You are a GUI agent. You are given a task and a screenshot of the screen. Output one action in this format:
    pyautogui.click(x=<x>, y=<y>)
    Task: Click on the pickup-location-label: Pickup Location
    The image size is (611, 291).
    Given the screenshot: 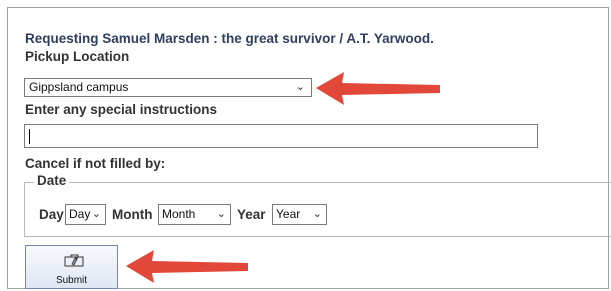 What is the action you would take?
    pyautogui.click(x=77, y=56)
    